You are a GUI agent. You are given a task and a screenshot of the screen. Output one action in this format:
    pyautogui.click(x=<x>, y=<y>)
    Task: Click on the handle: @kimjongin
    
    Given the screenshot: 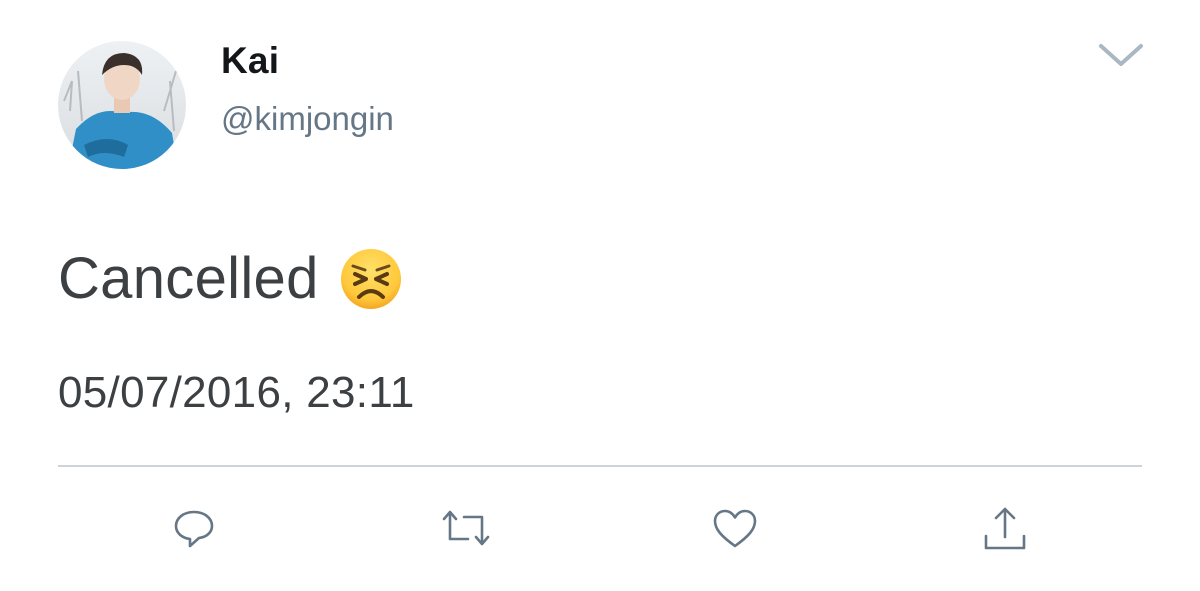 What is the action you would take?
    pyautogui.click(x=307, y=119)
    